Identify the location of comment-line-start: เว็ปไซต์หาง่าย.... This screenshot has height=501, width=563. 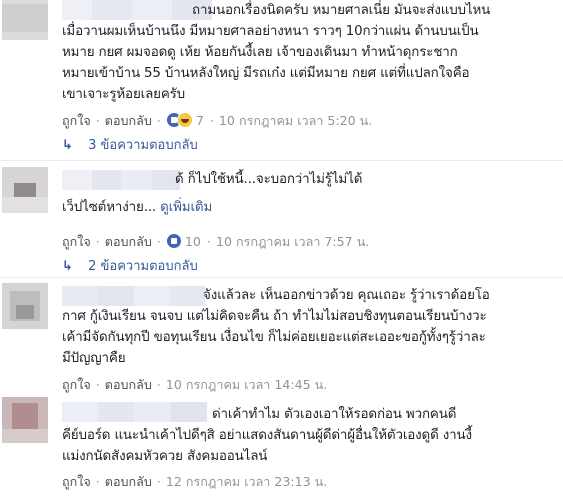
(111, 207).